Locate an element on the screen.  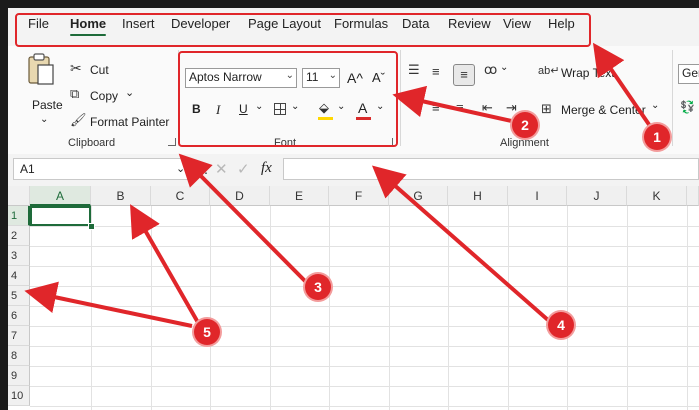
column-header: J is located at coordinates (597, 196).